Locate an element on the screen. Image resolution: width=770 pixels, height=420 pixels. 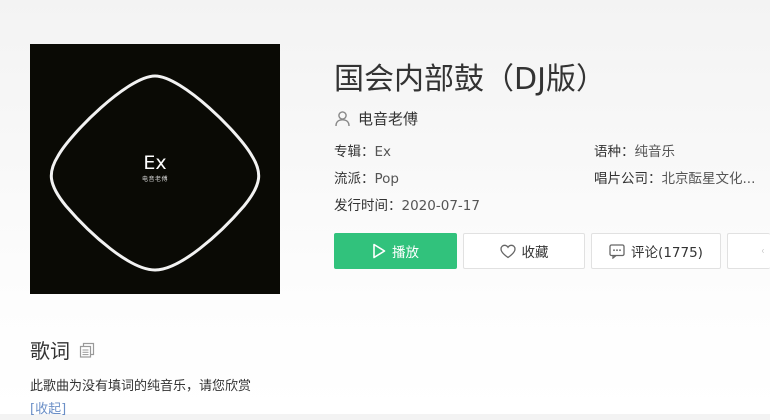
favorite-button: 收藏 is located at coordinates (524, 251).